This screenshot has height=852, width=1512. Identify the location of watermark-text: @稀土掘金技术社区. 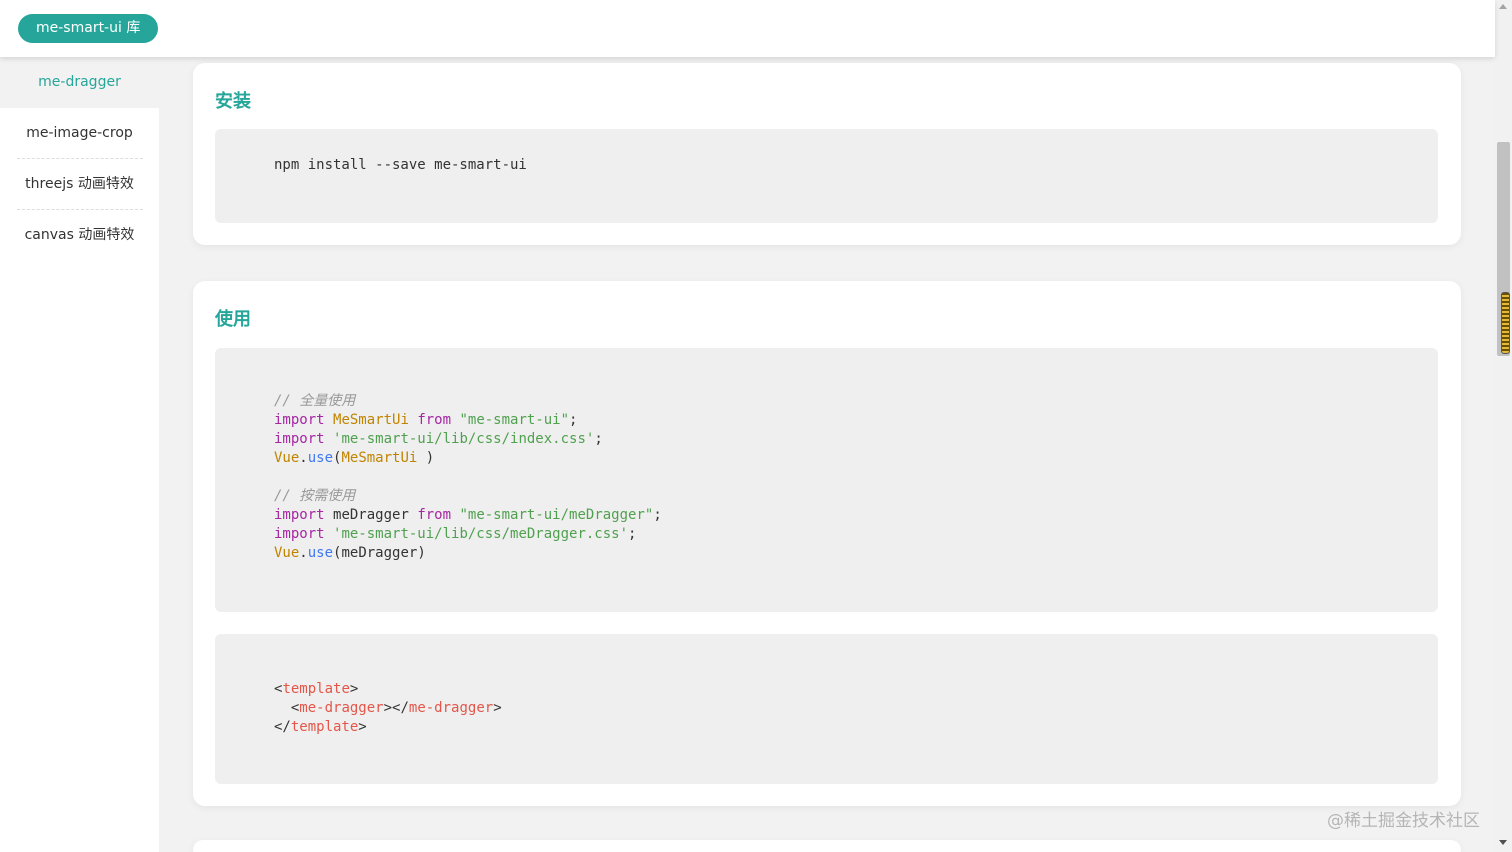
(1403, 821).